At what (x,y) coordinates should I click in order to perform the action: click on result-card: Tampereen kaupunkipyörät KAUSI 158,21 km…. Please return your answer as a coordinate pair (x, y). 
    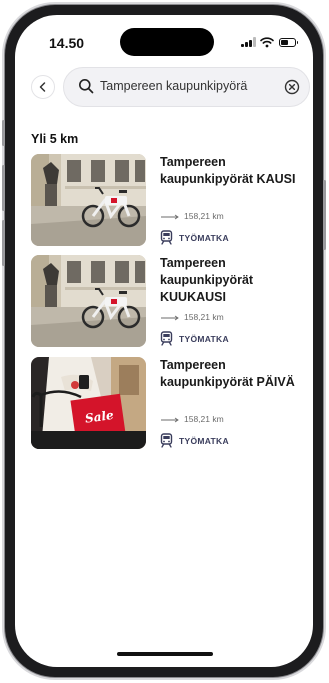
    Looking at the image, I should click on (166, 202).